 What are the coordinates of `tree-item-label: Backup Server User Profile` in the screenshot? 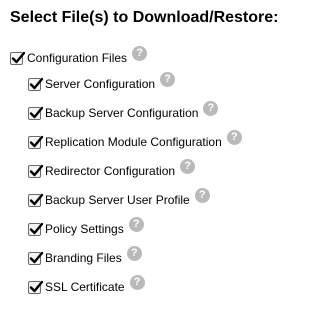 It's located at (117, 200).